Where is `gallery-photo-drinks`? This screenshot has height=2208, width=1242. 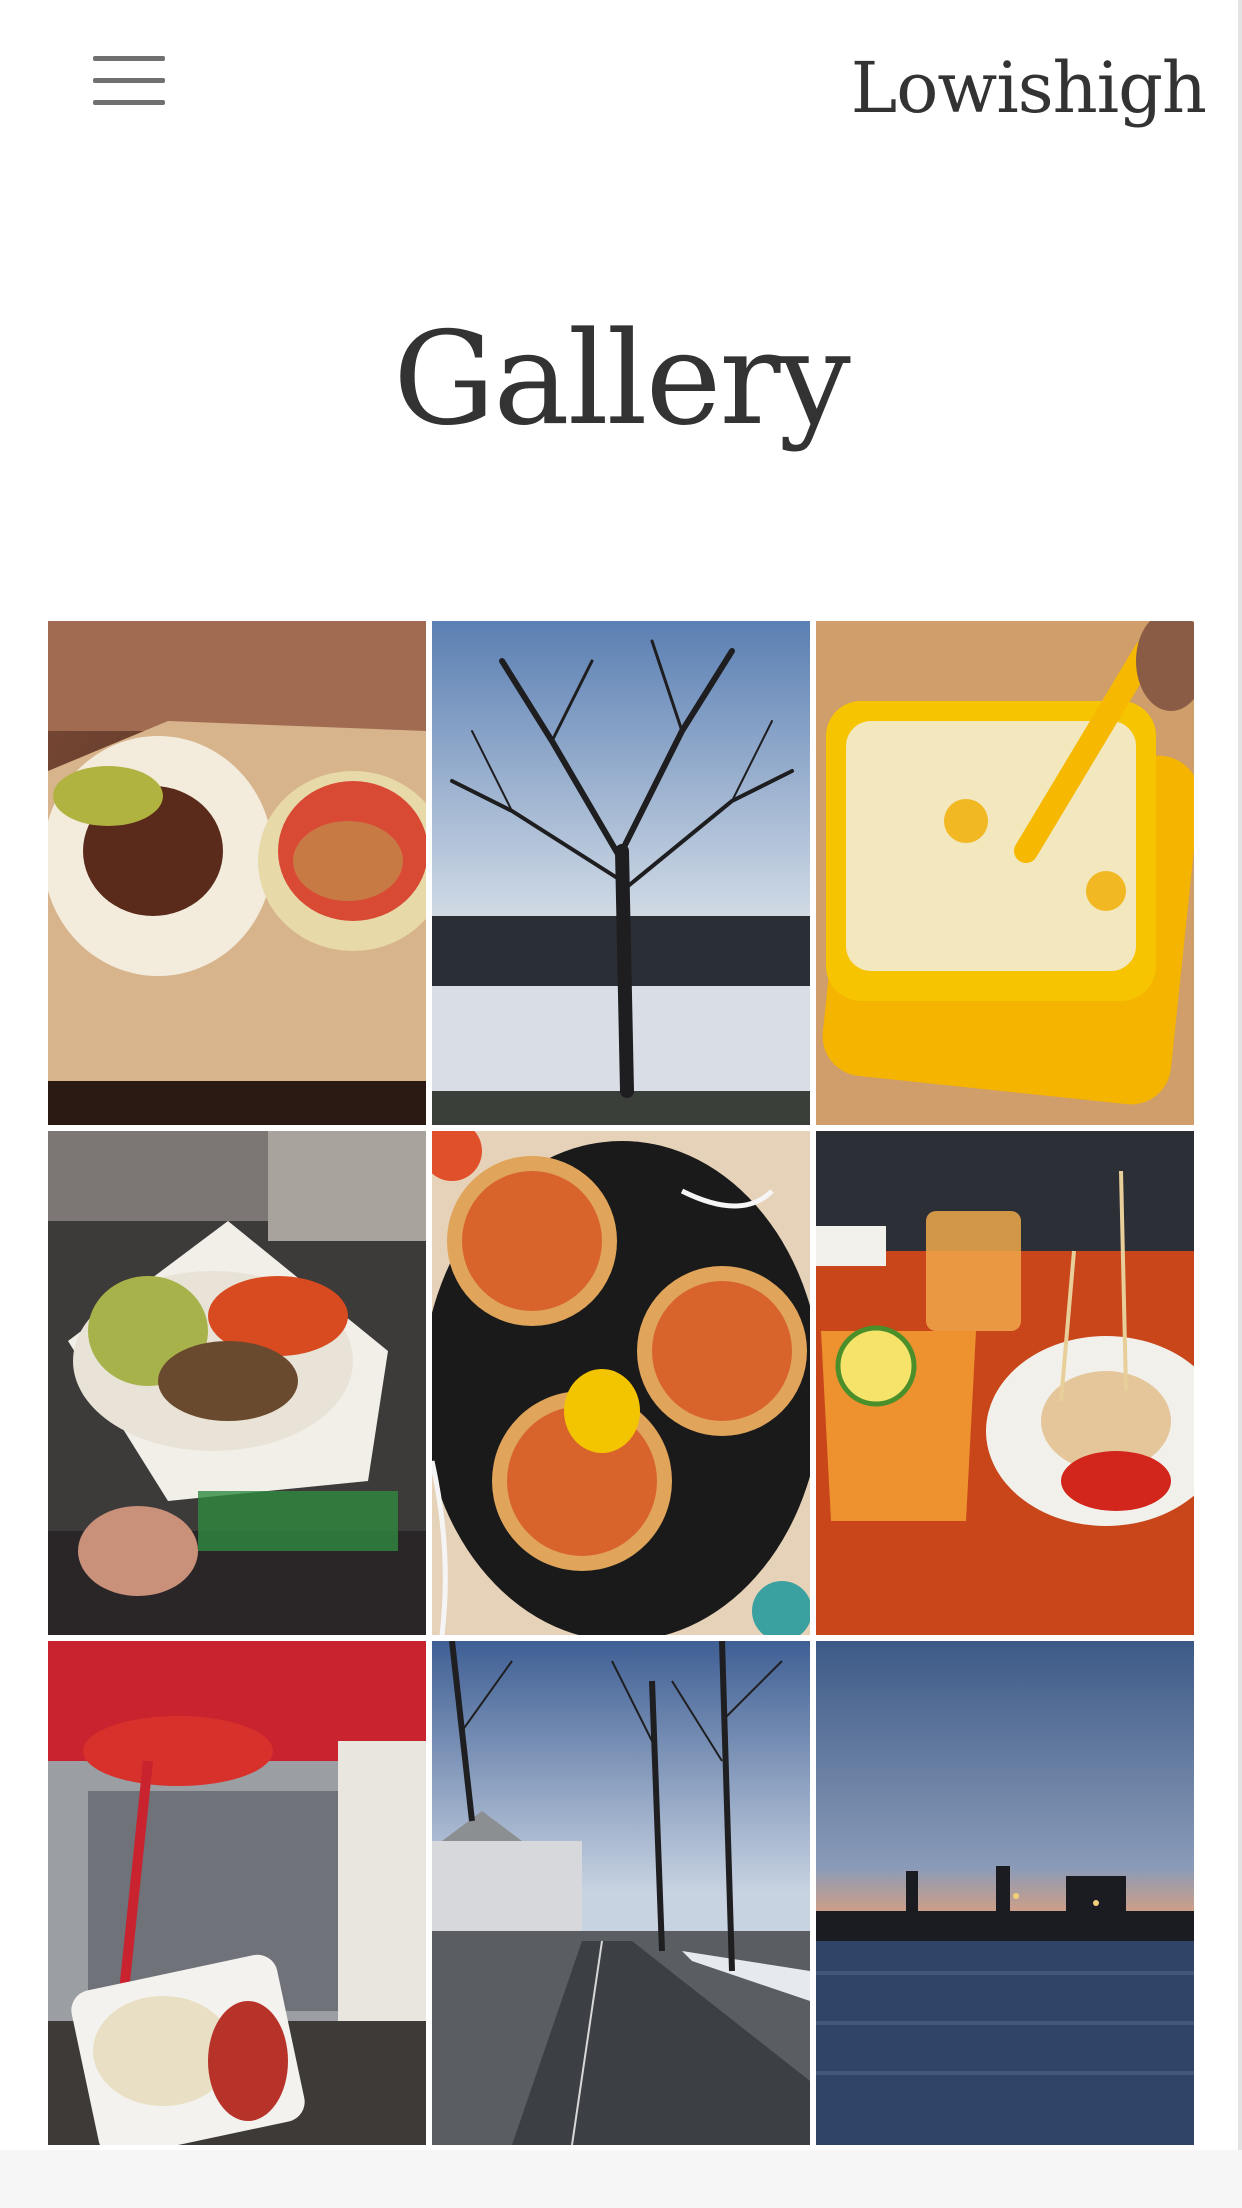 gallery-photo-drinks is located at coordinates (1005, 1383).